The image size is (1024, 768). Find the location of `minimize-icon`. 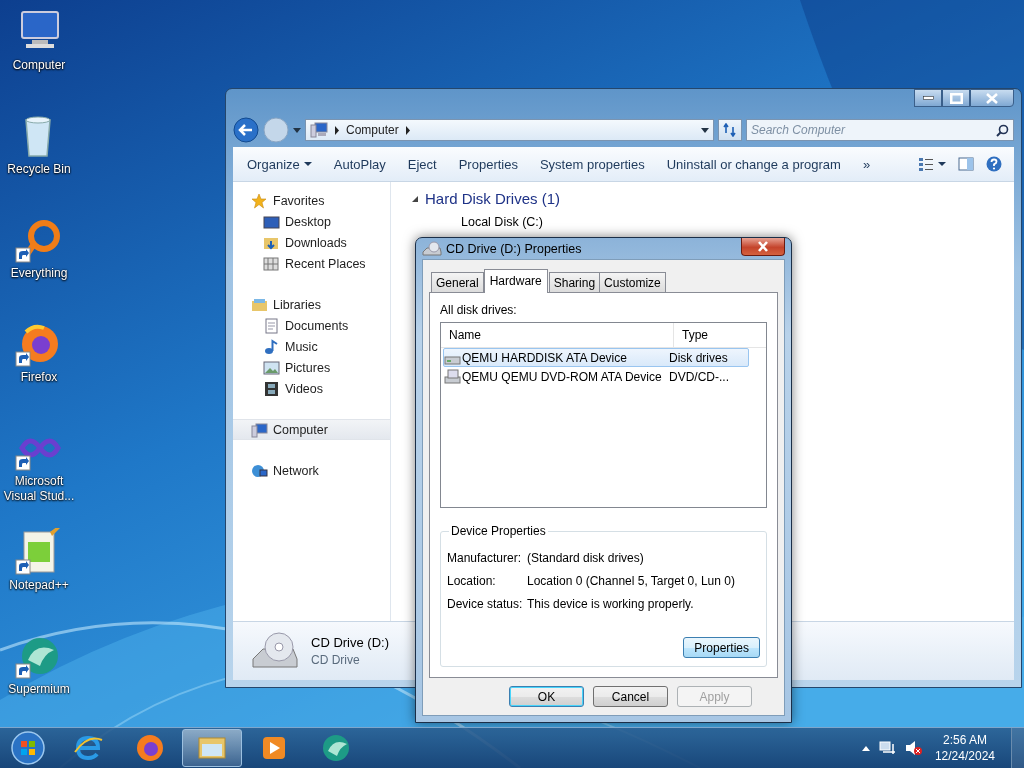

minimize-icon is located at coordinates (928, 98).